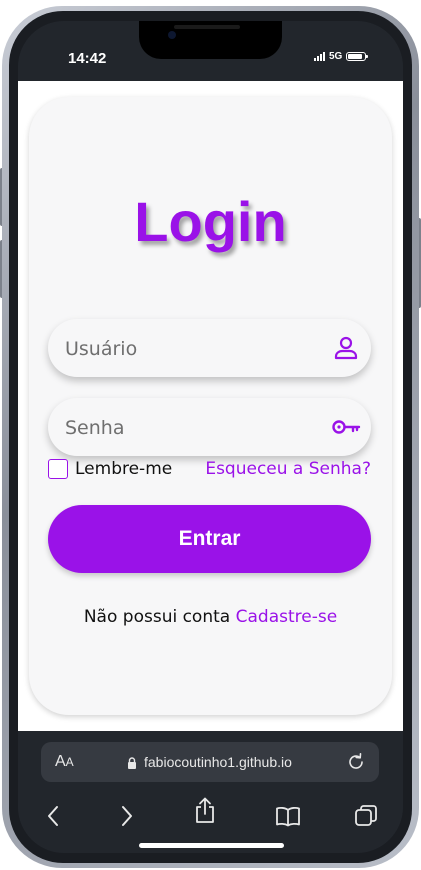  What do you see at coordinates (58, 469) in the screenshot?
I see `remember-checkbox` at bounding box center [58, 469].